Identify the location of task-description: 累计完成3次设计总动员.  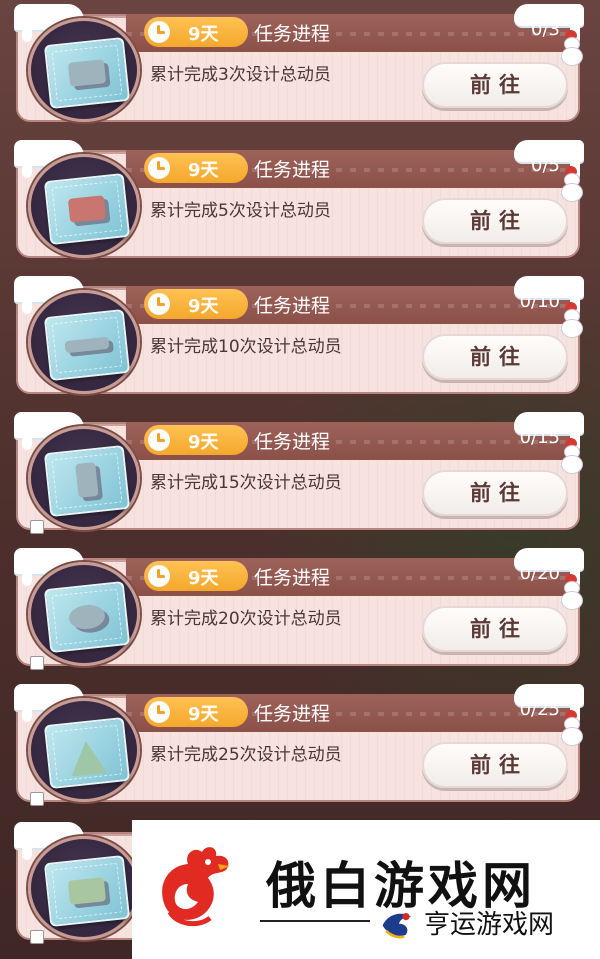
(240, 75).